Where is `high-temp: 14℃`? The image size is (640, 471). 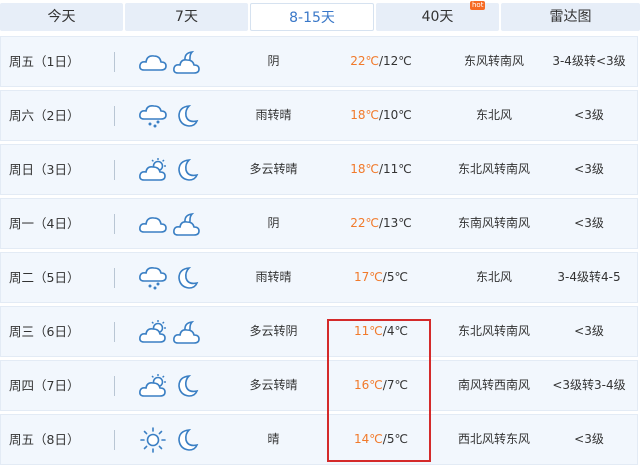 high-temp: 14℃ is located at coordinates (368, 439).